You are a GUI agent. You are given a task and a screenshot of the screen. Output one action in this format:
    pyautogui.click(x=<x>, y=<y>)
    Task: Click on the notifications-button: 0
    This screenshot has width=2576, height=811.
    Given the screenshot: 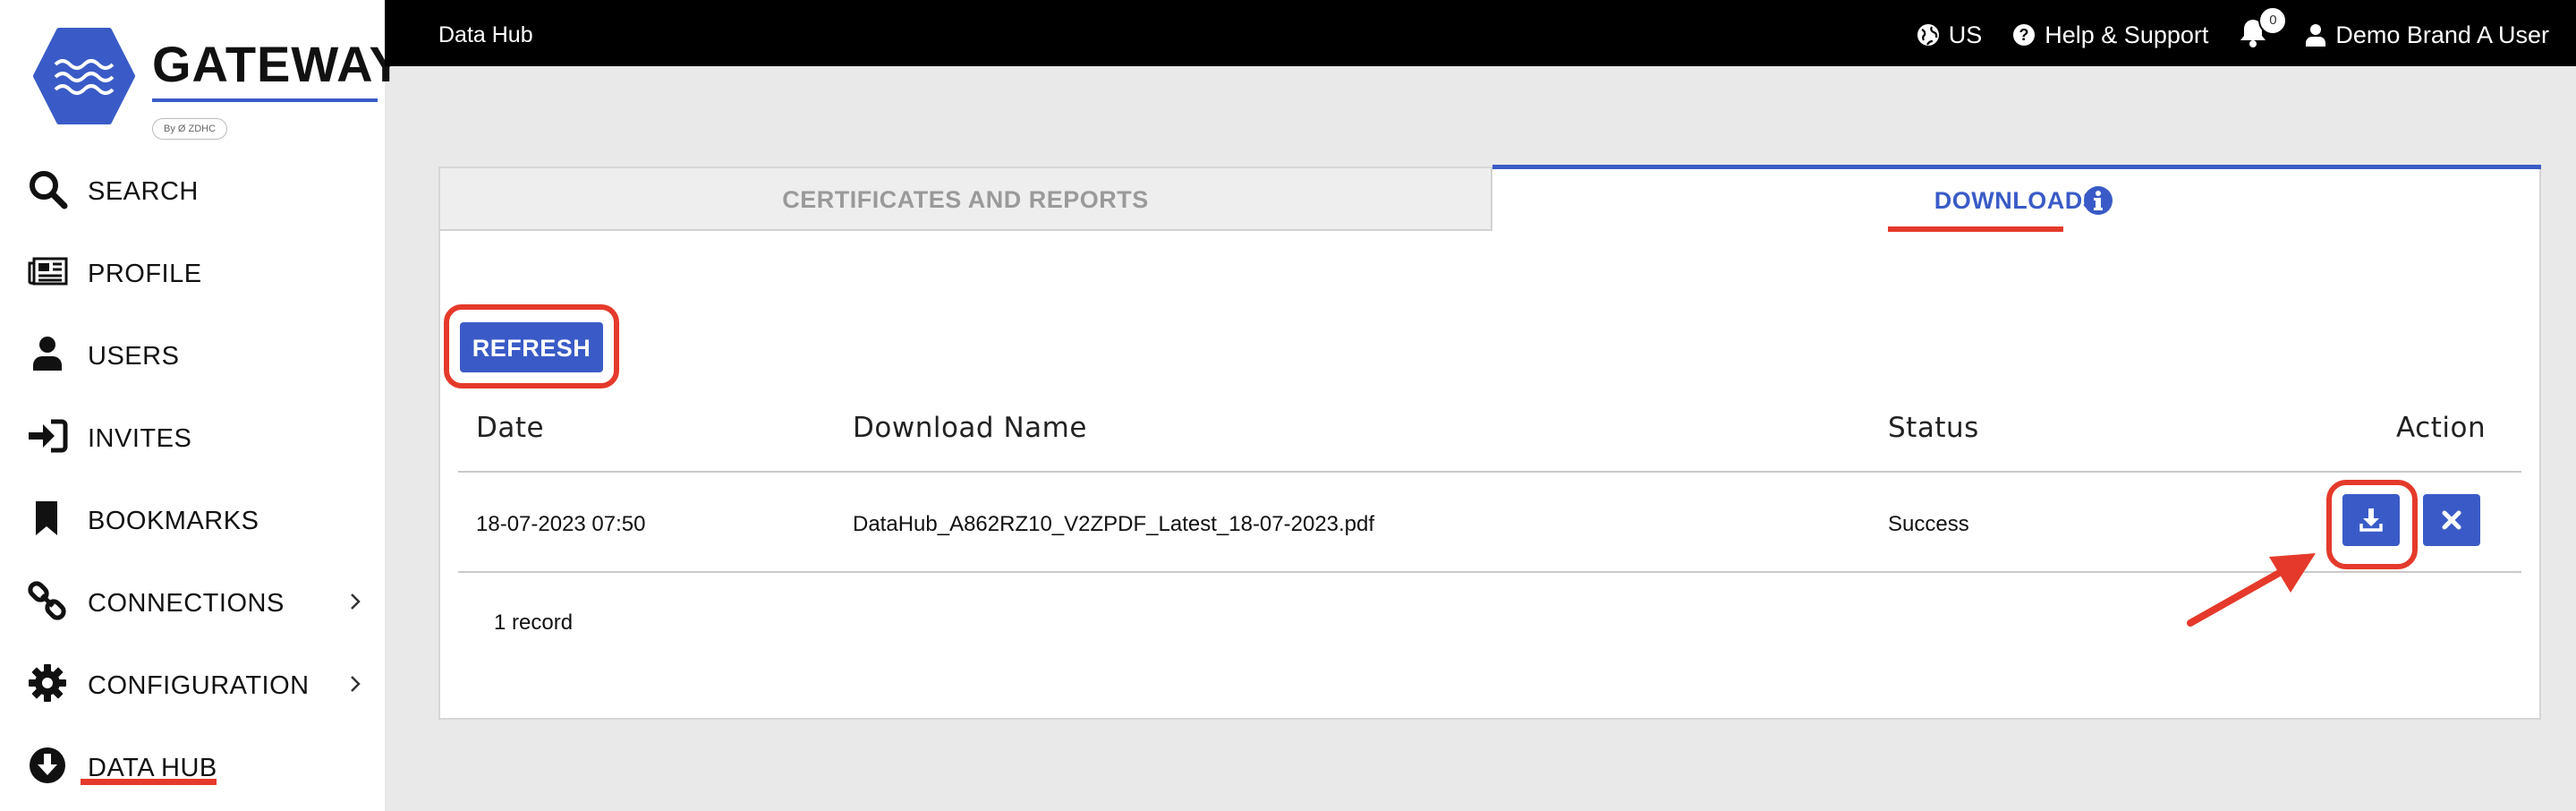 What is the action you would take?
    pyautogui.click(x=2263, y=30)
    